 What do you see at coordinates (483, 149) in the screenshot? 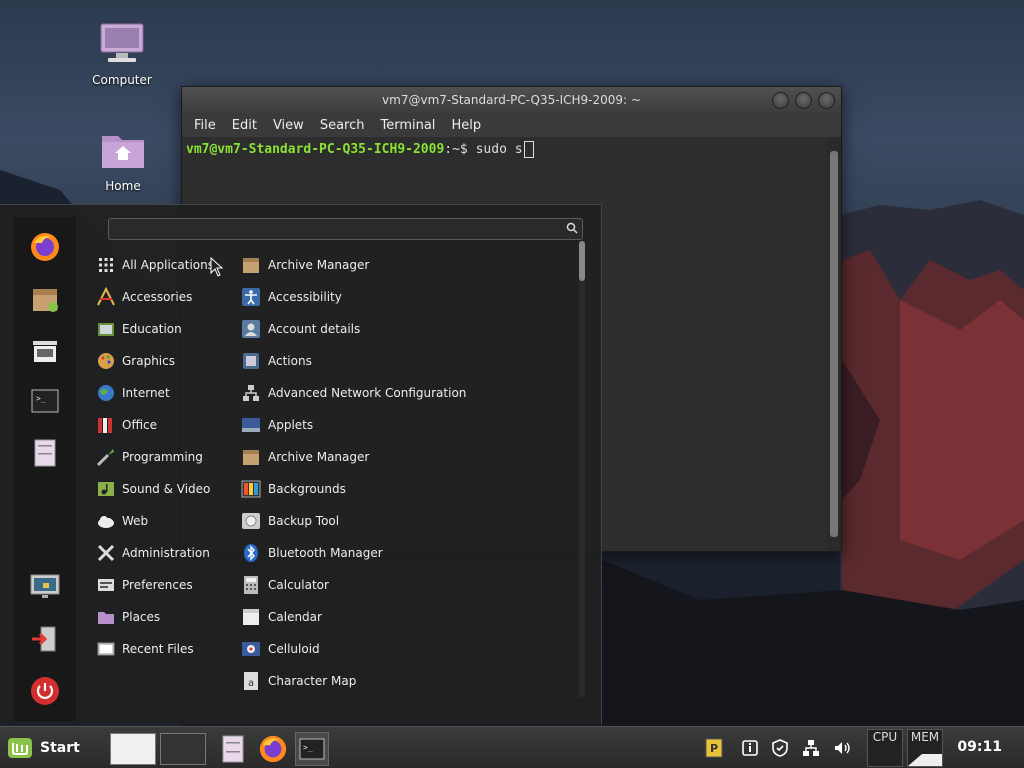
I see `prompt-command: :~$ sudo s` at bounding box center [483, 149].